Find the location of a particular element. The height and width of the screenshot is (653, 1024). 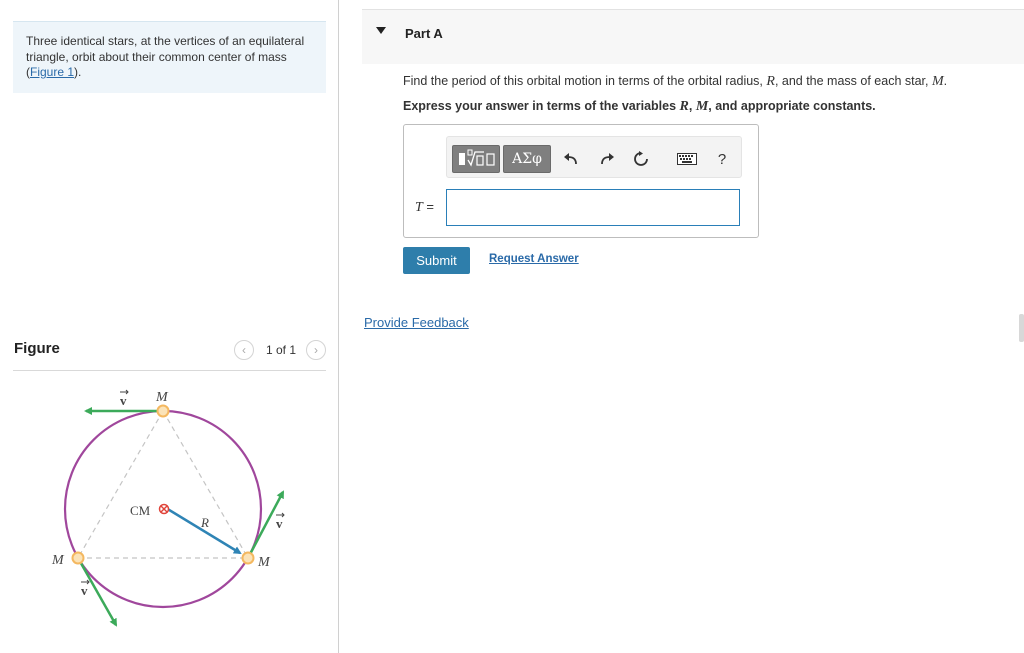

star-right is located at coordinates (248, 558).